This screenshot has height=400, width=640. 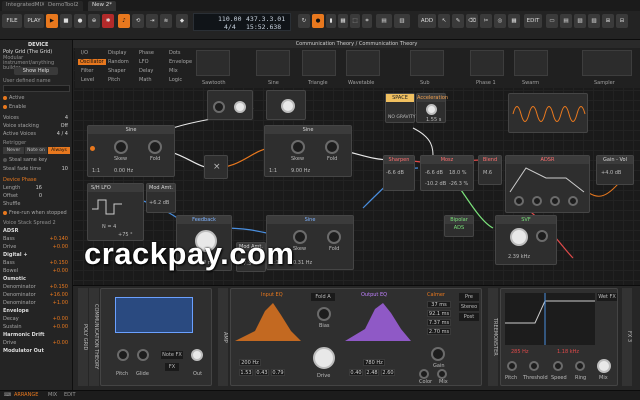 What do you see at coordinates (131, 151) in the screenshot?
I see `sine-module-1: Sine Skew Fold 1:1 0.00 Hz` at bounding box center [131, 151].